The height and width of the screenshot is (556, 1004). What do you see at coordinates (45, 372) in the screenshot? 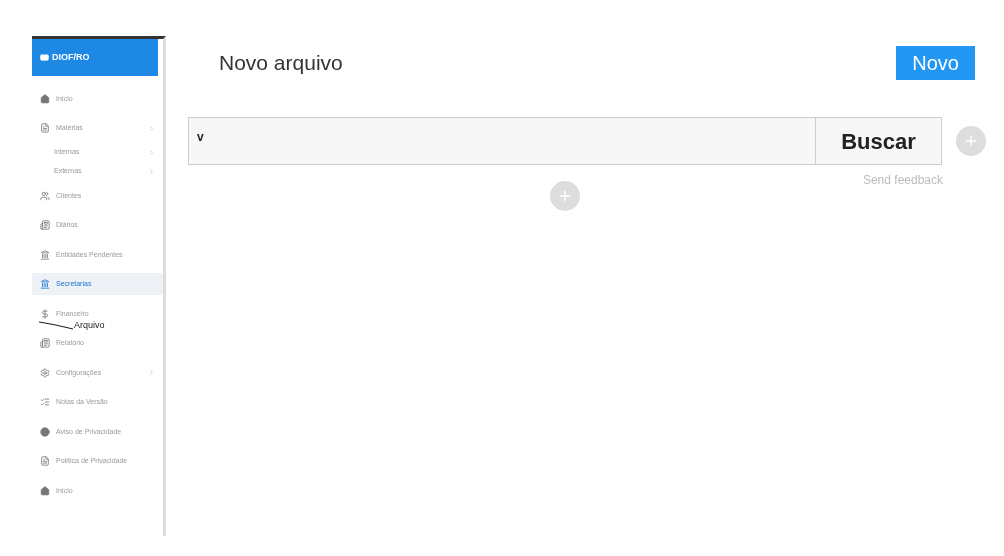
I see `gear-icon` at bounding box center [45, 372].